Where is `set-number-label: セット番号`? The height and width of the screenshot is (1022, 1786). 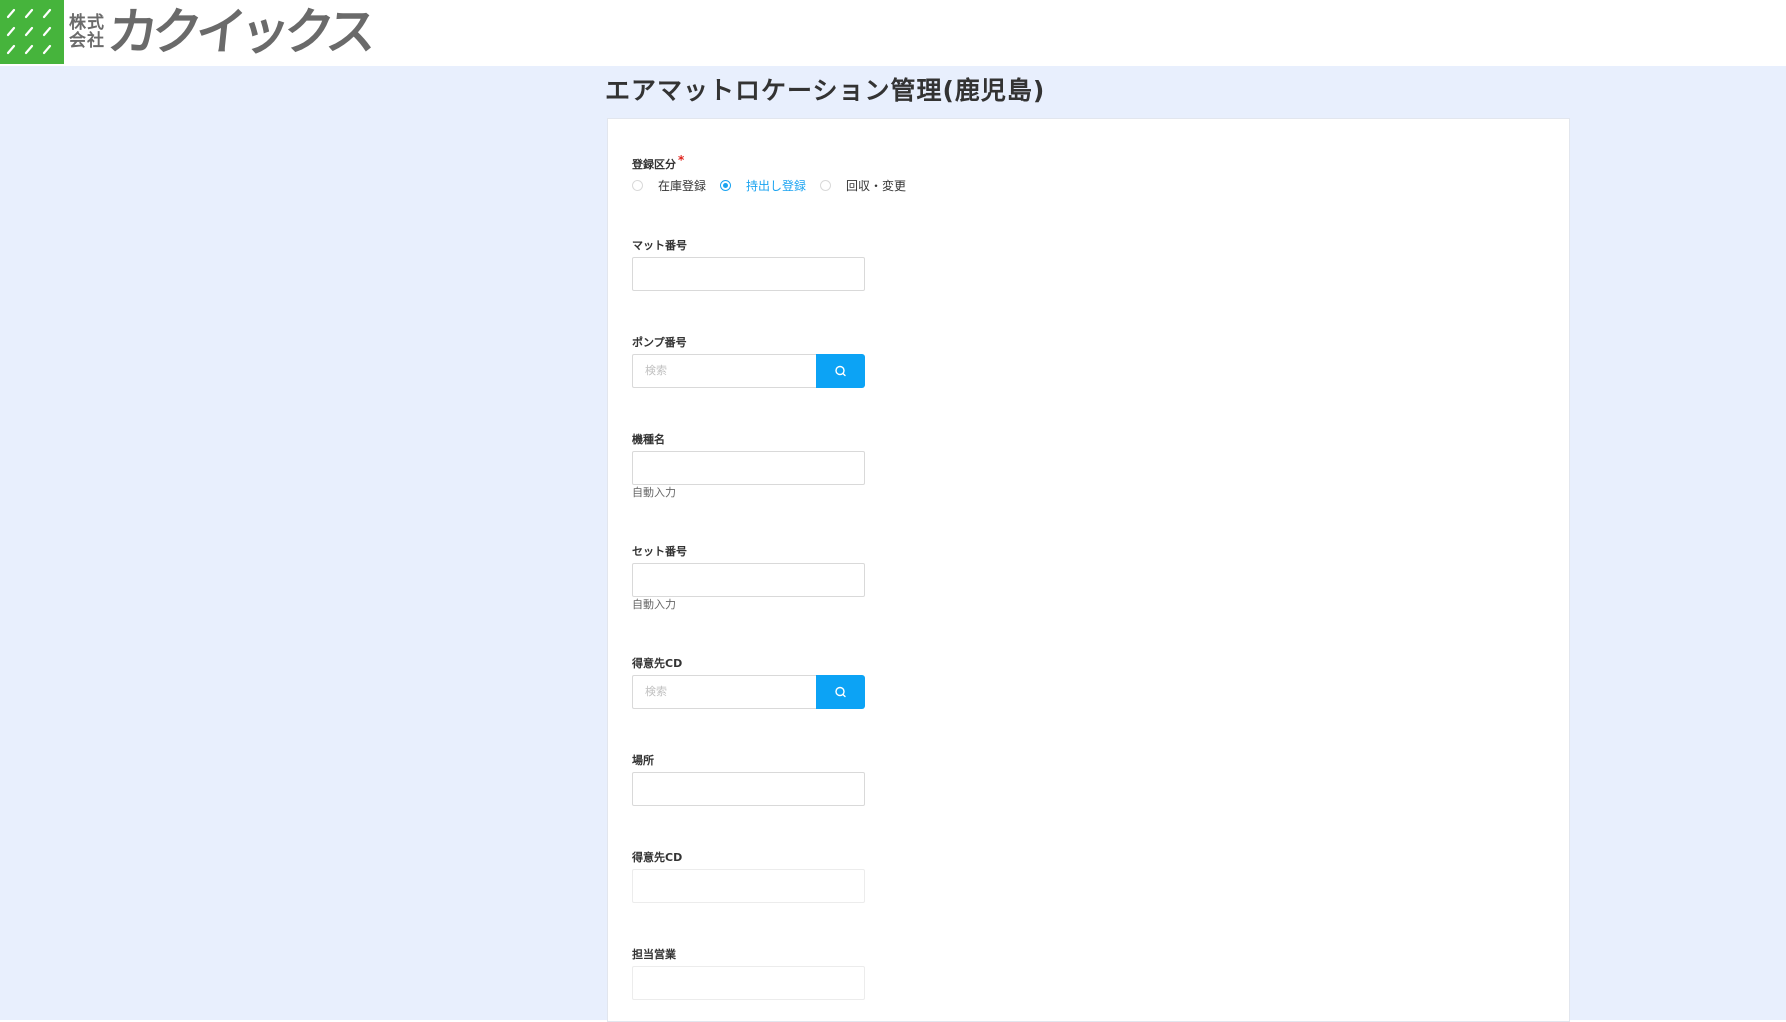
set-number-label: セット番号 is located at coordinates (659, 551).